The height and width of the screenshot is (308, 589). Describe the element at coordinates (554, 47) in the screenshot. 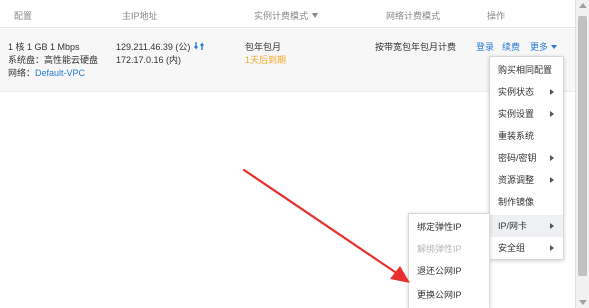

I see `chevron-down-icon` at that location.